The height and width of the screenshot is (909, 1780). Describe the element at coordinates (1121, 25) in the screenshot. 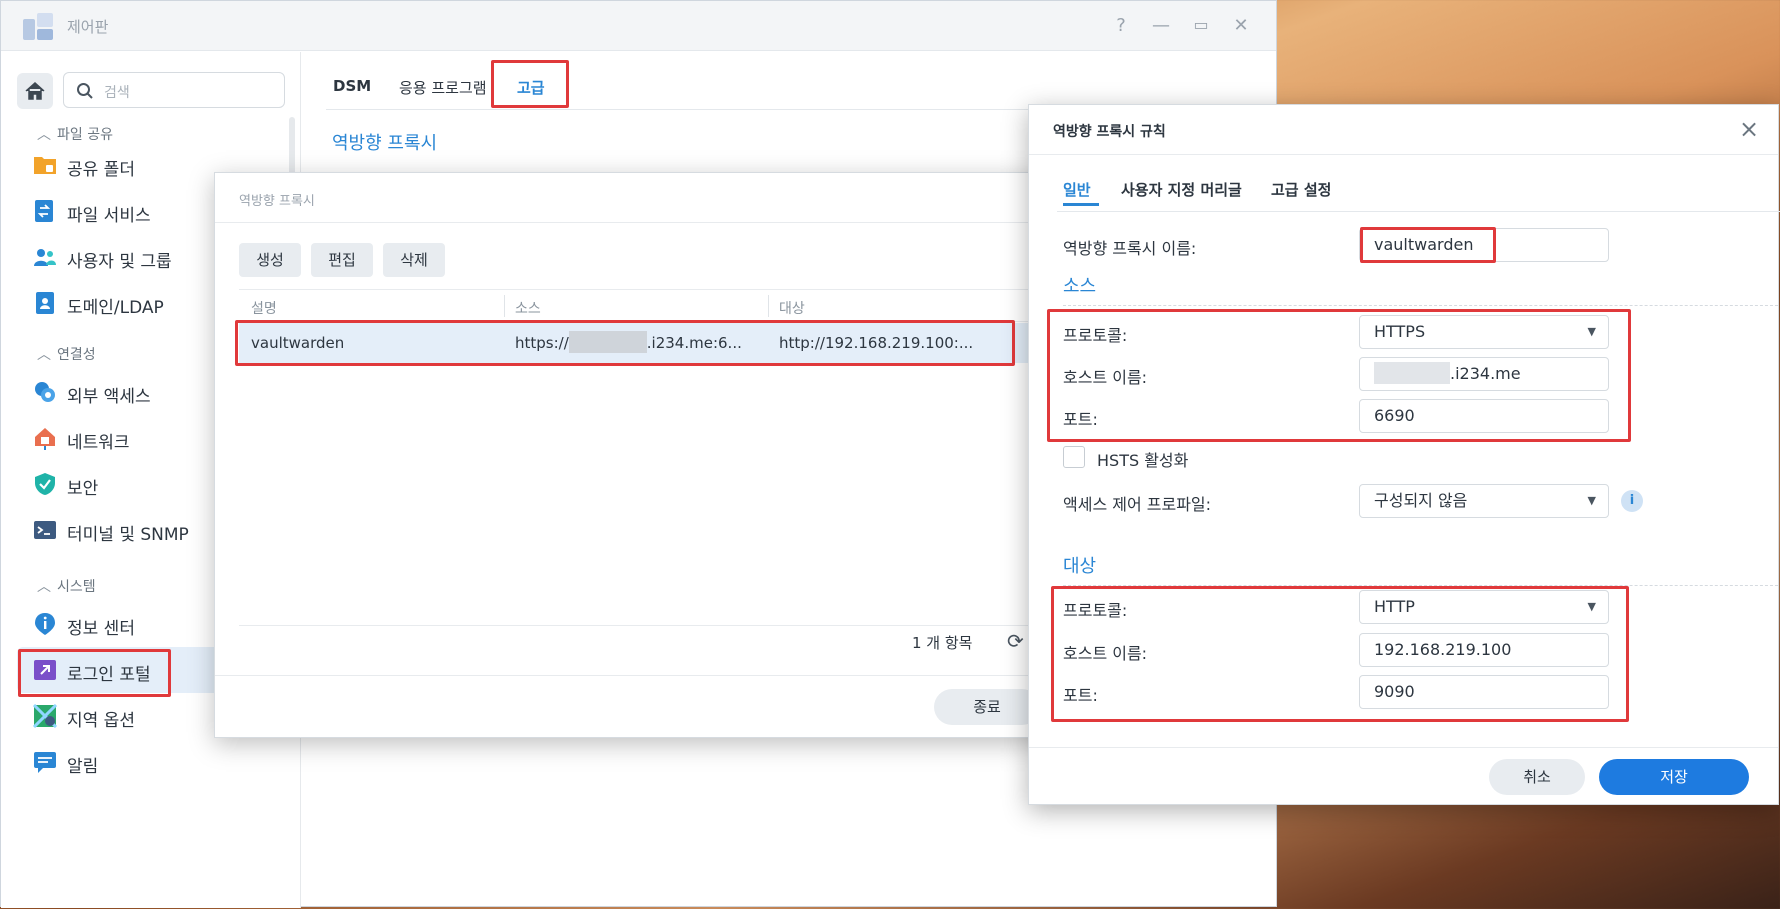

I see `help-button: ?` at that location.